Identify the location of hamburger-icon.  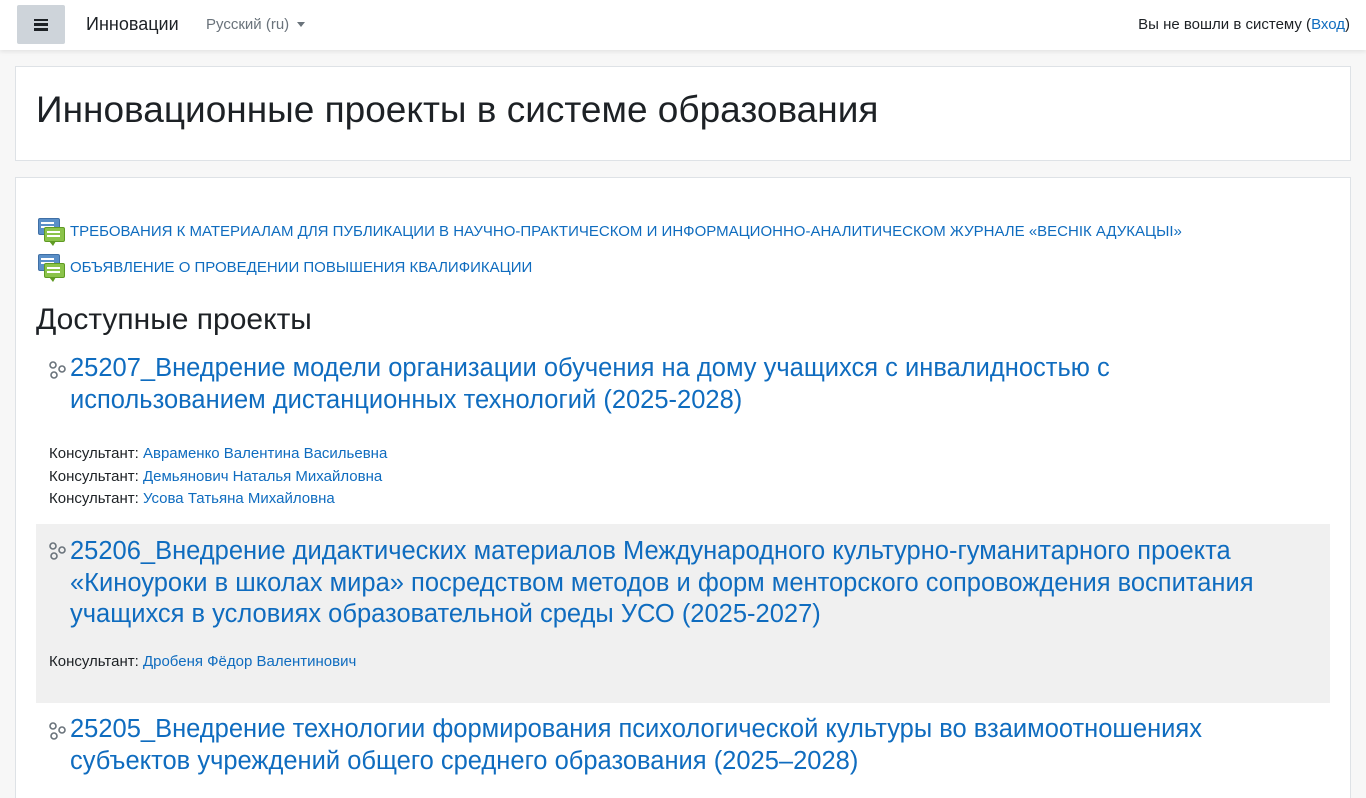
(41, 24).